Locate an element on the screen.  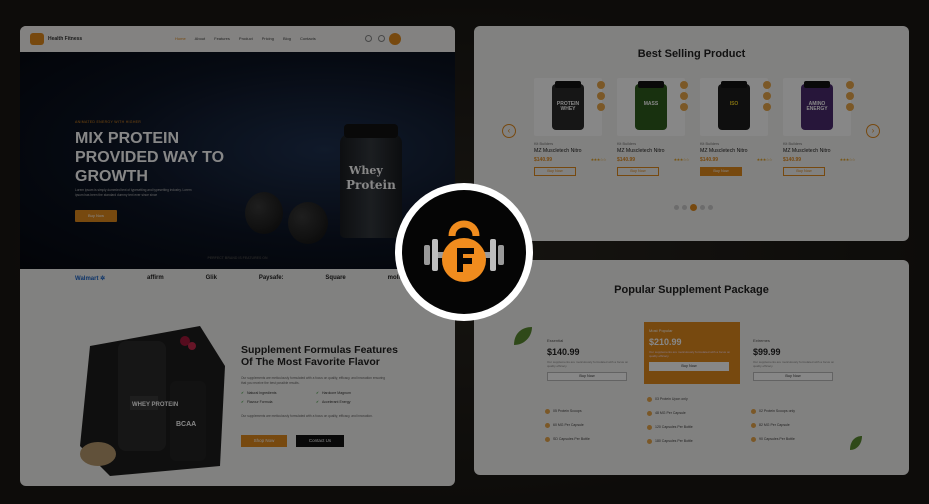
logo-badge is located at coordinates (464, 252).